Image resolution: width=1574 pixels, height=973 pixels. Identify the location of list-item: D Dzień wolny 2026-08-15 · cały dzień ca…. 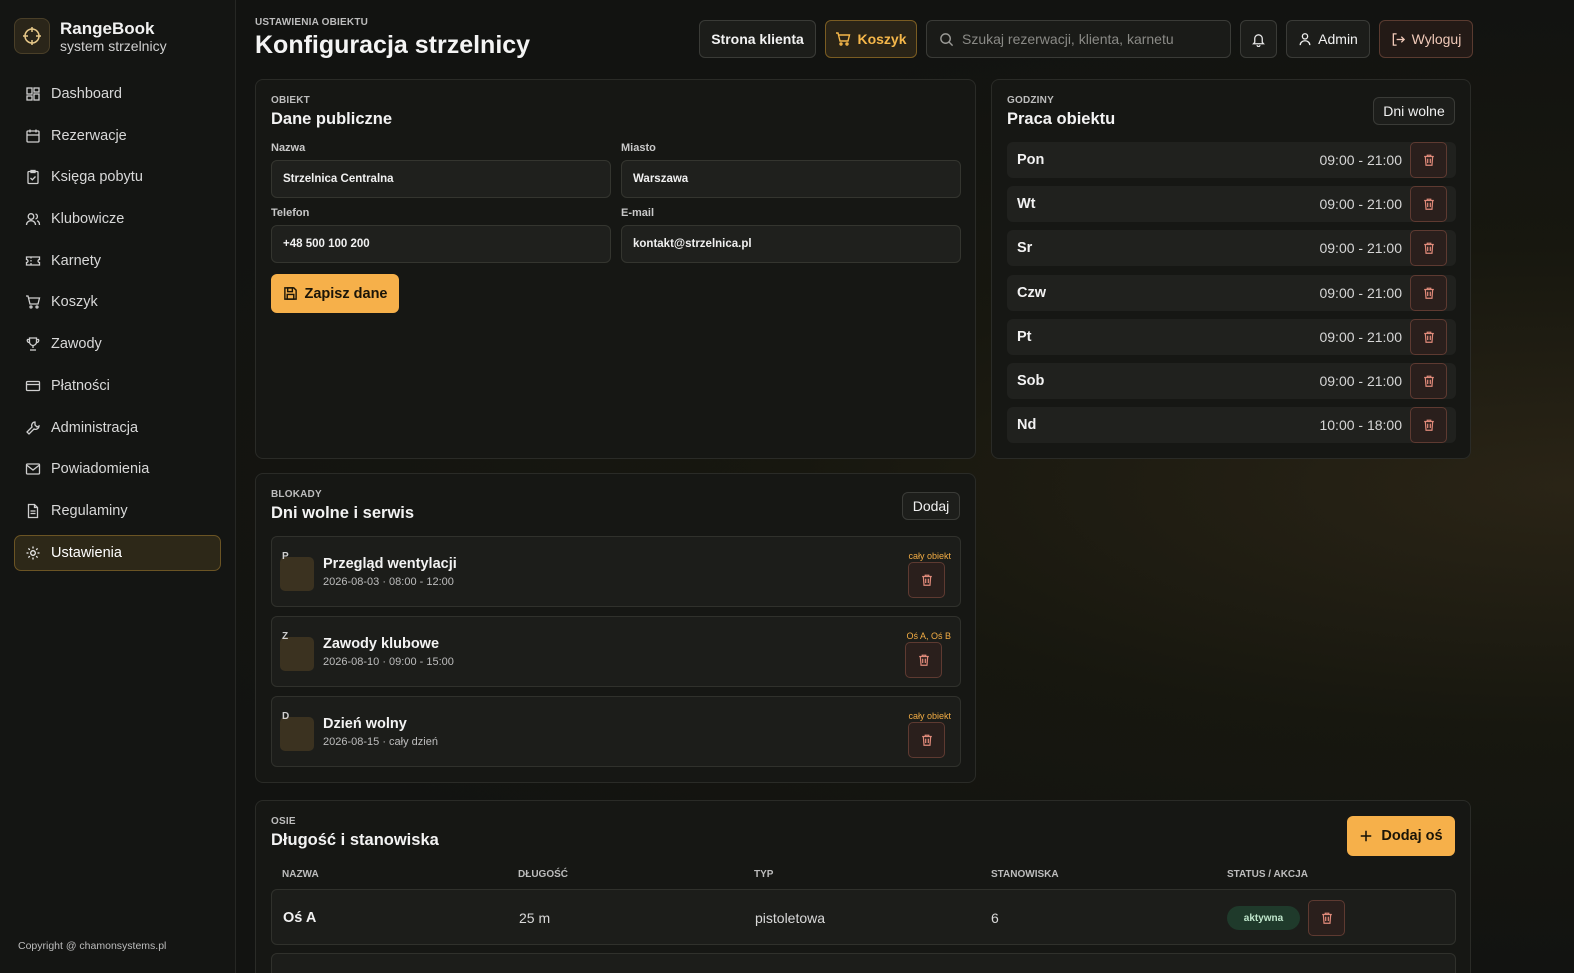
(616, 731).